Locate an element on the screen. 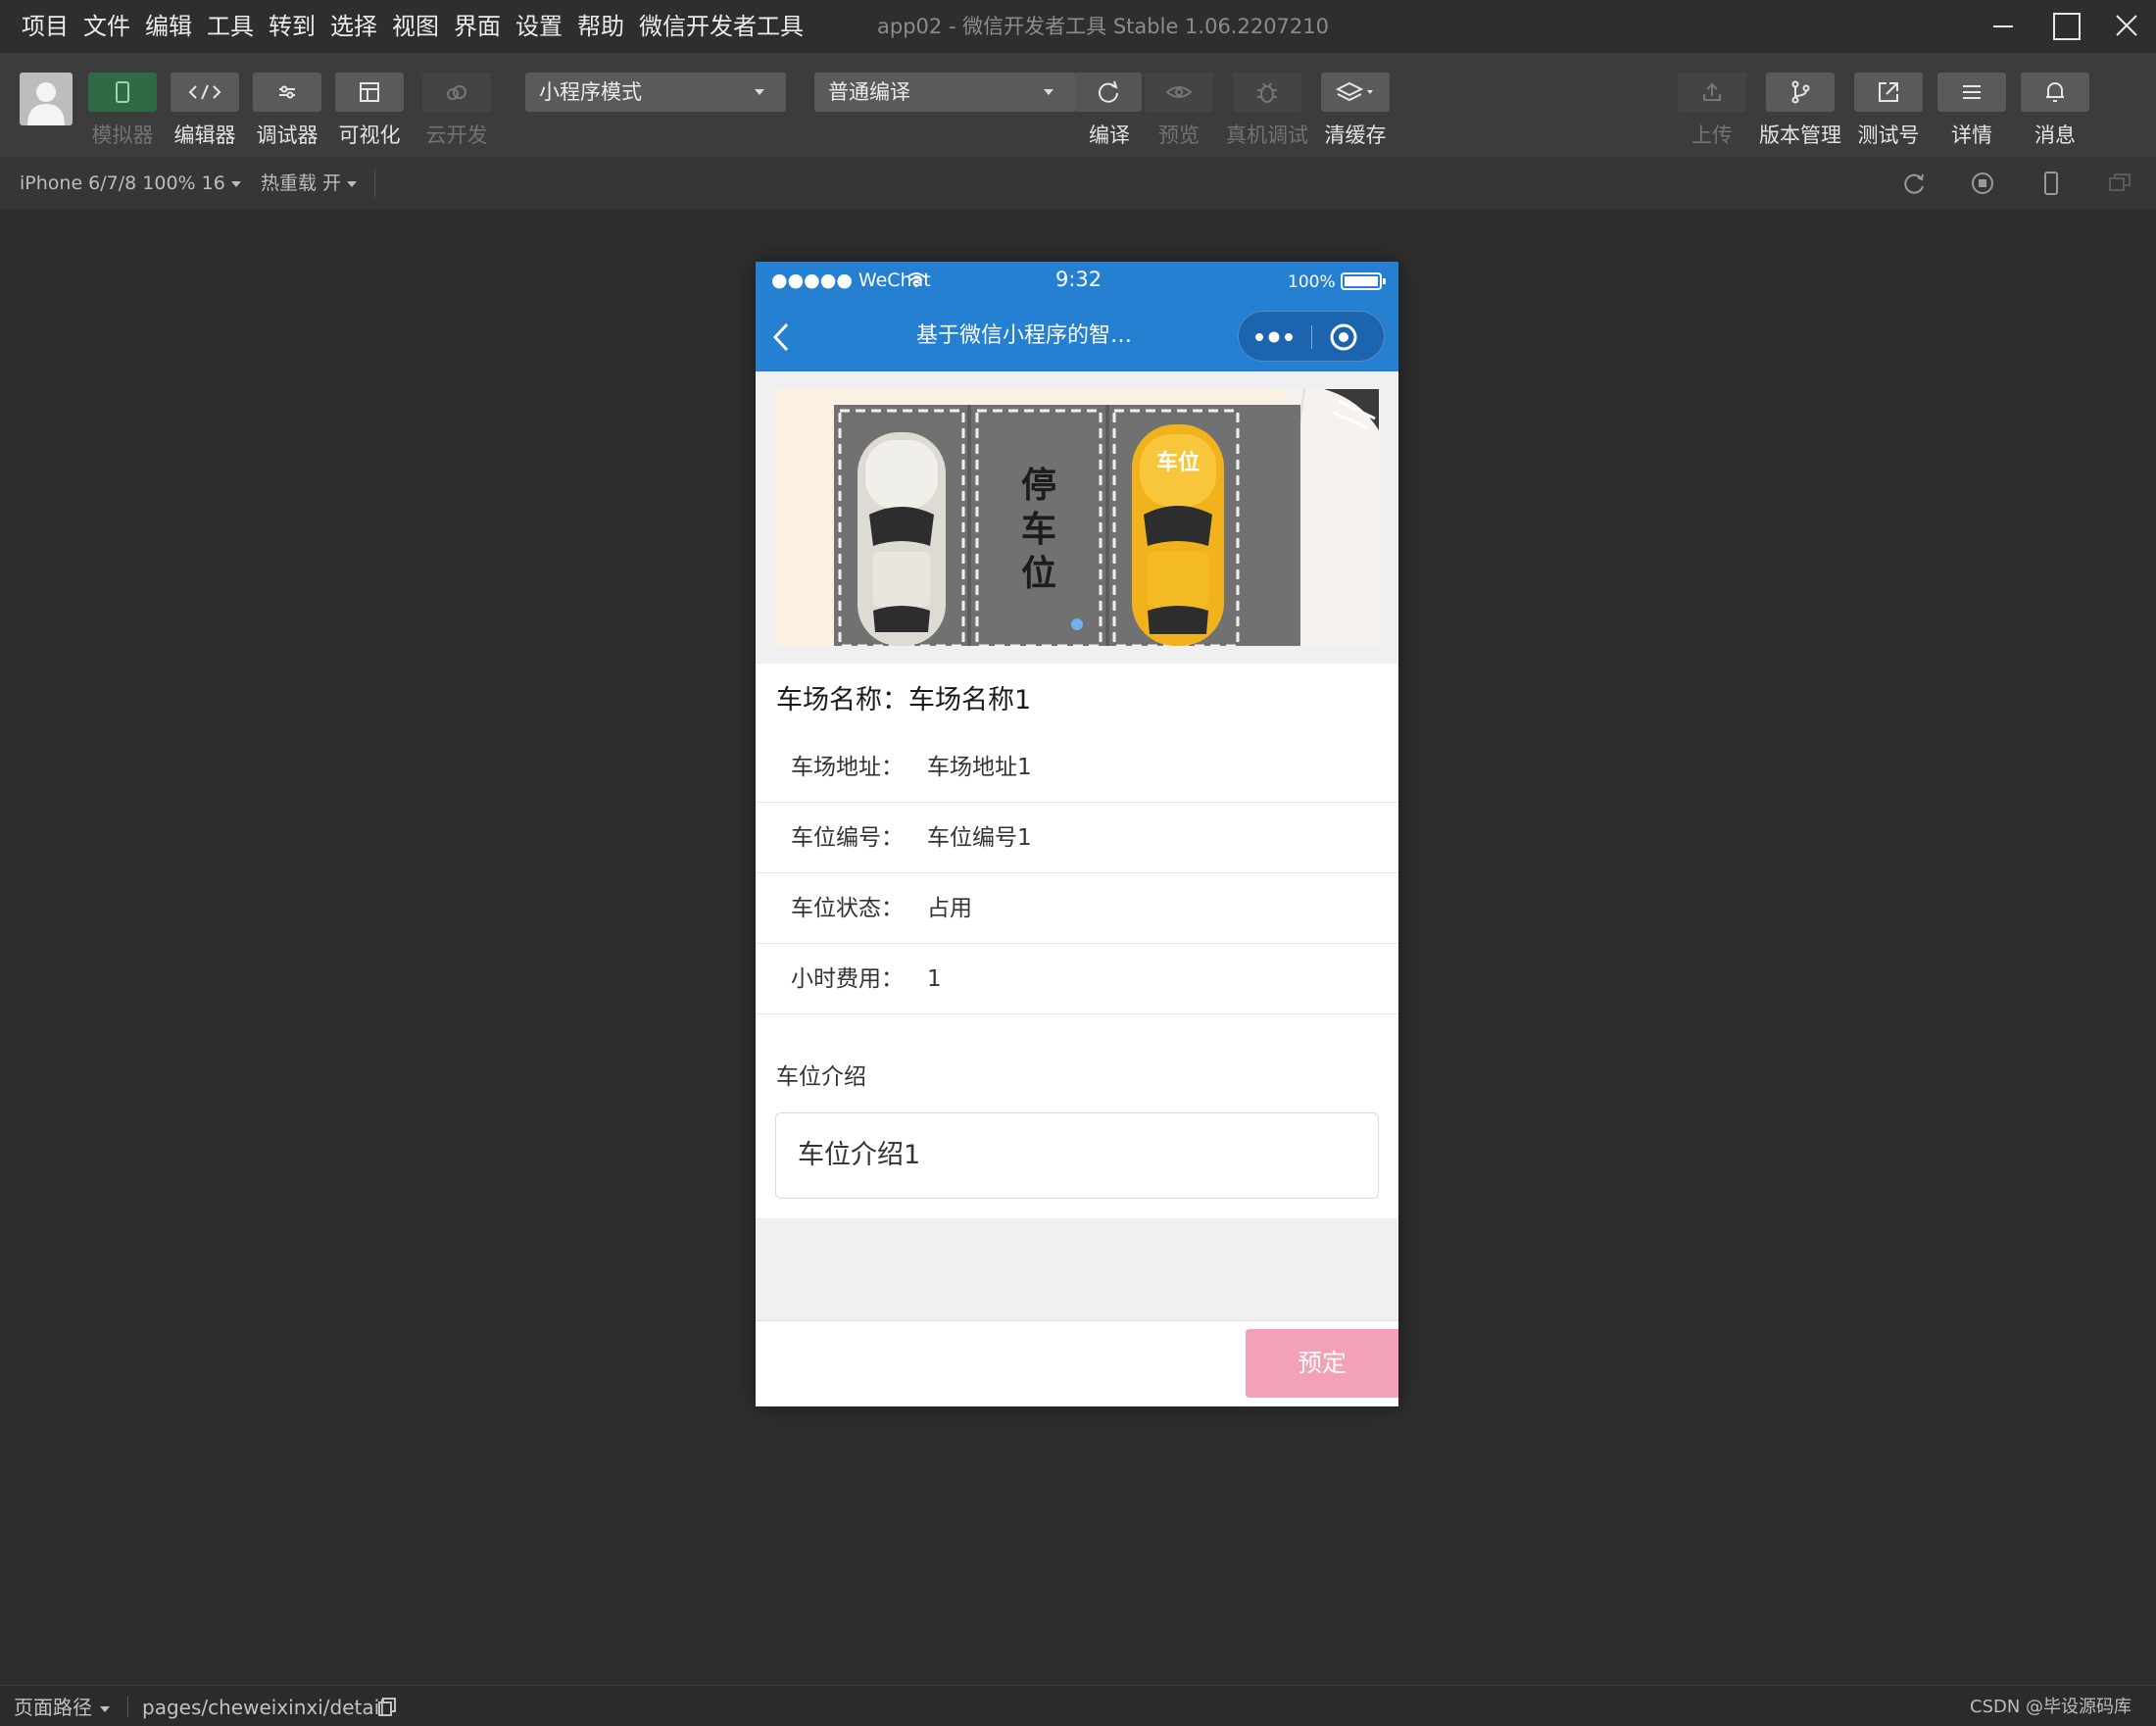 This screenshot has height=1726, width=2156. mode-select: 小程序模式 is located at coordinates (655, 92).